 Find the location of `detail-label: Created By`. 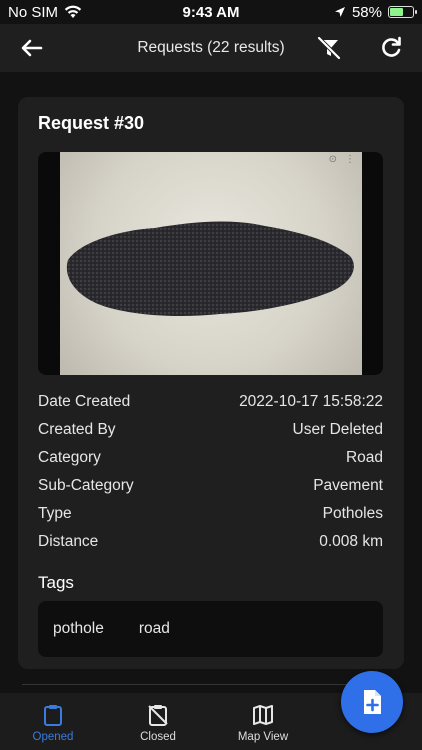

detail-label: Created By is located at coordinates (77, 429).